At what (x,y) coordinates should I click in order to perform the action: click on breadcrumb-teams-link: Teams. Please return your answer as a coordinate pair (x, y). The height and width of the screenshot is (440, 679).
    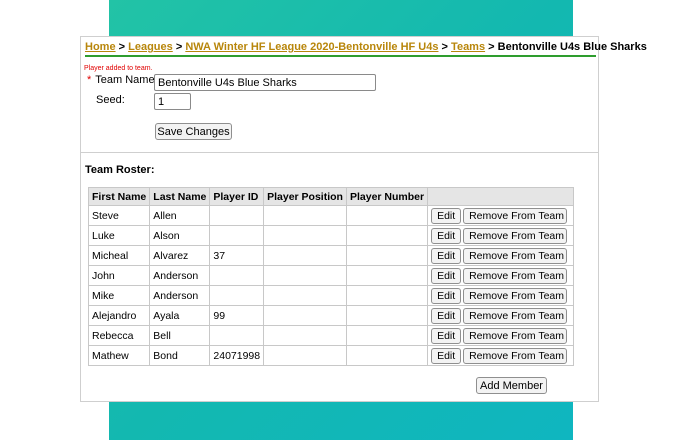
    Looking at the image, I should click on (468, 47).